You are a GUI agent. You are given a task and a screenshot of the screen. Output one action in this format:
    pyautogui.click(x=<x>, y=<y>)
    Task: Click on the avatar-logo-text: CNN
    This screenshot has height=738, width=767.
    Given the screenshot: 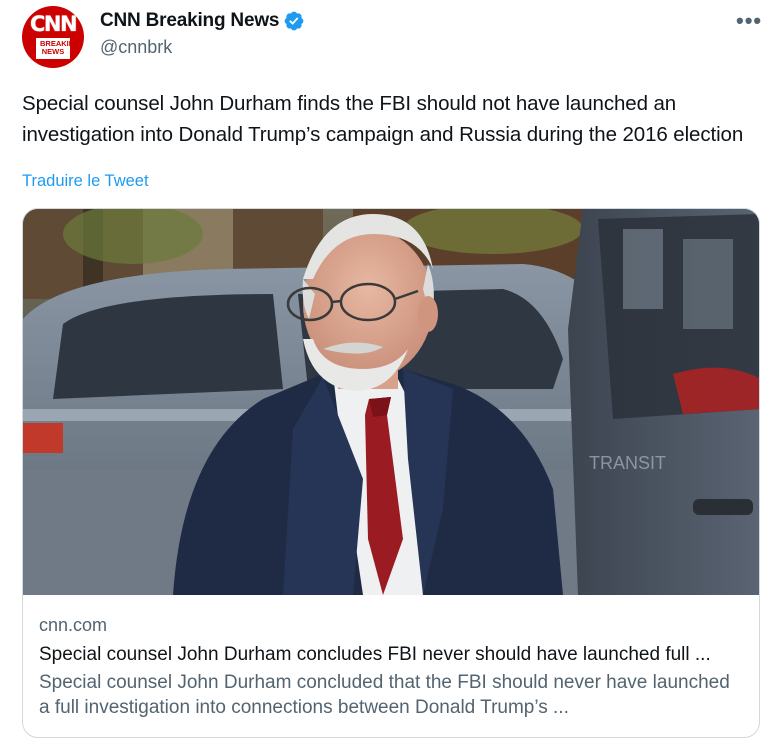 What is the action you would take?
    pyautogui.click(x=53, y=23)
    